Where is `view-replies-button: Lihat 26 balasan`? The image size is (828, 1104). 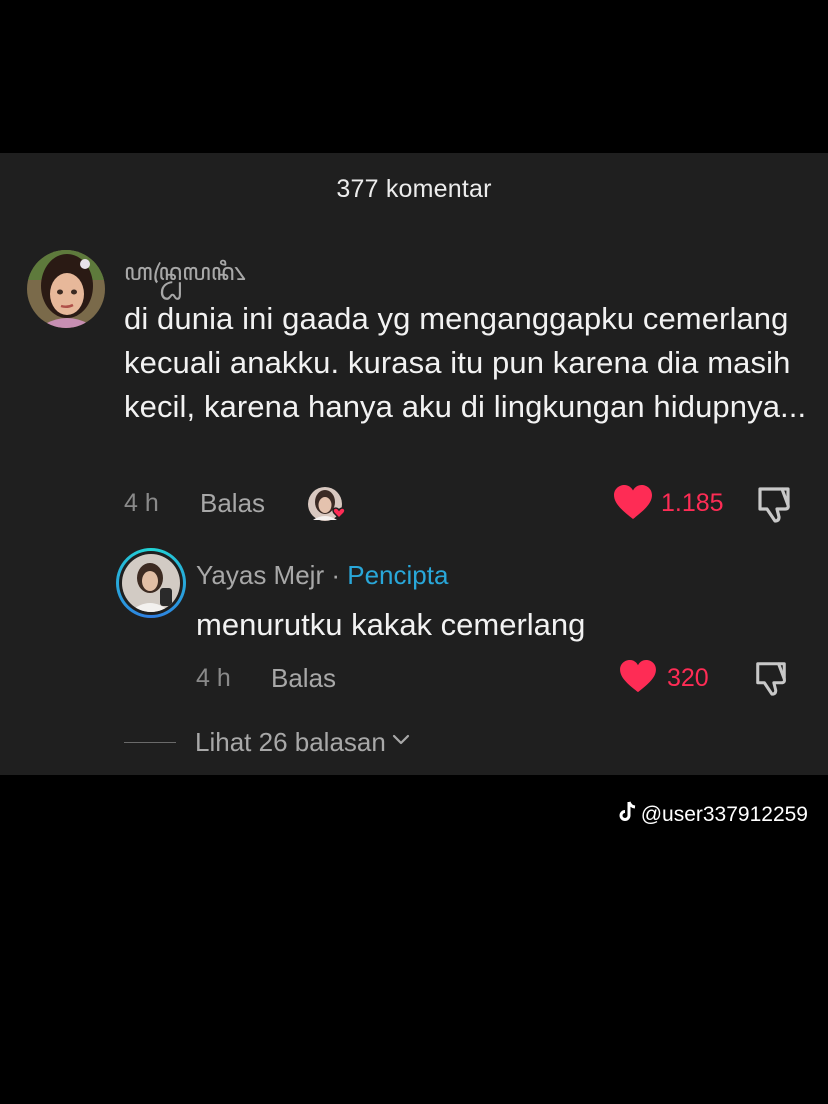
view-replies-button: Lihat 26 balasan is located at coordinates (267, 742).